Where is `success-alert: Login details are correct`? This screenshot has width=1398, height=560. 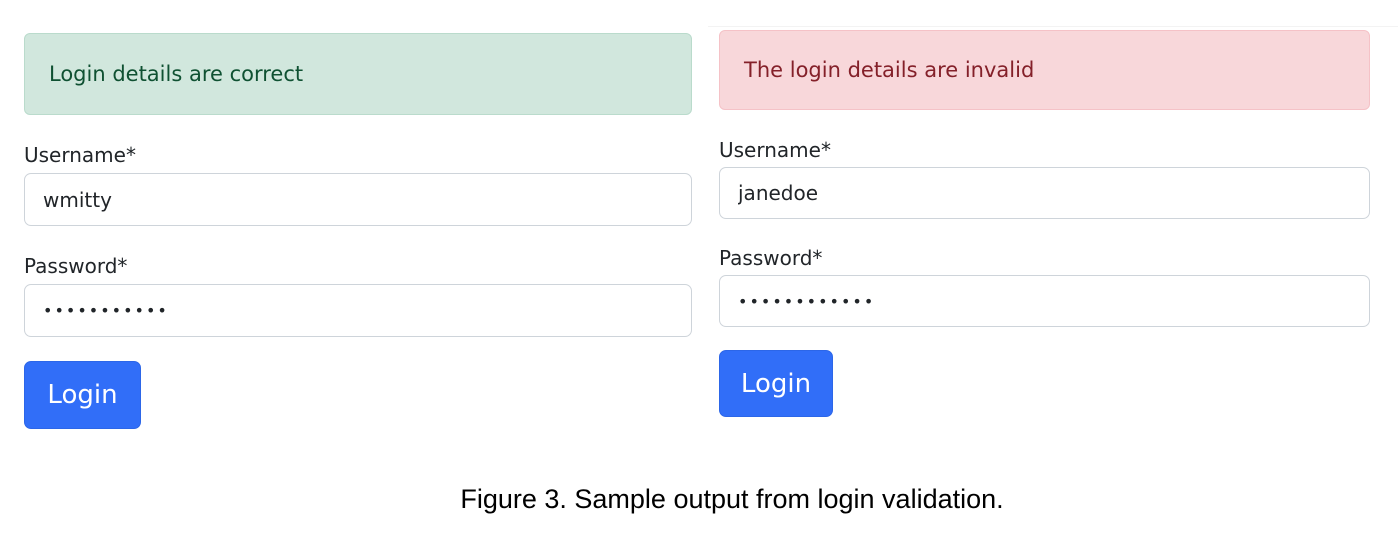
success-alert: Login details are correct is located at coordinates (358, 74).